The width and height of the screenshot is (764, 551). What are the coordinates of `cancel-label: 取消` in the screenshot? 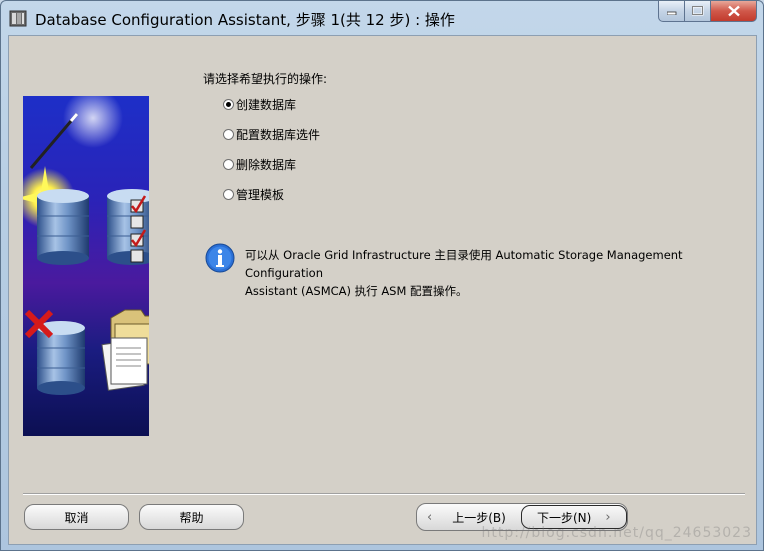 It's located at (76, 517).